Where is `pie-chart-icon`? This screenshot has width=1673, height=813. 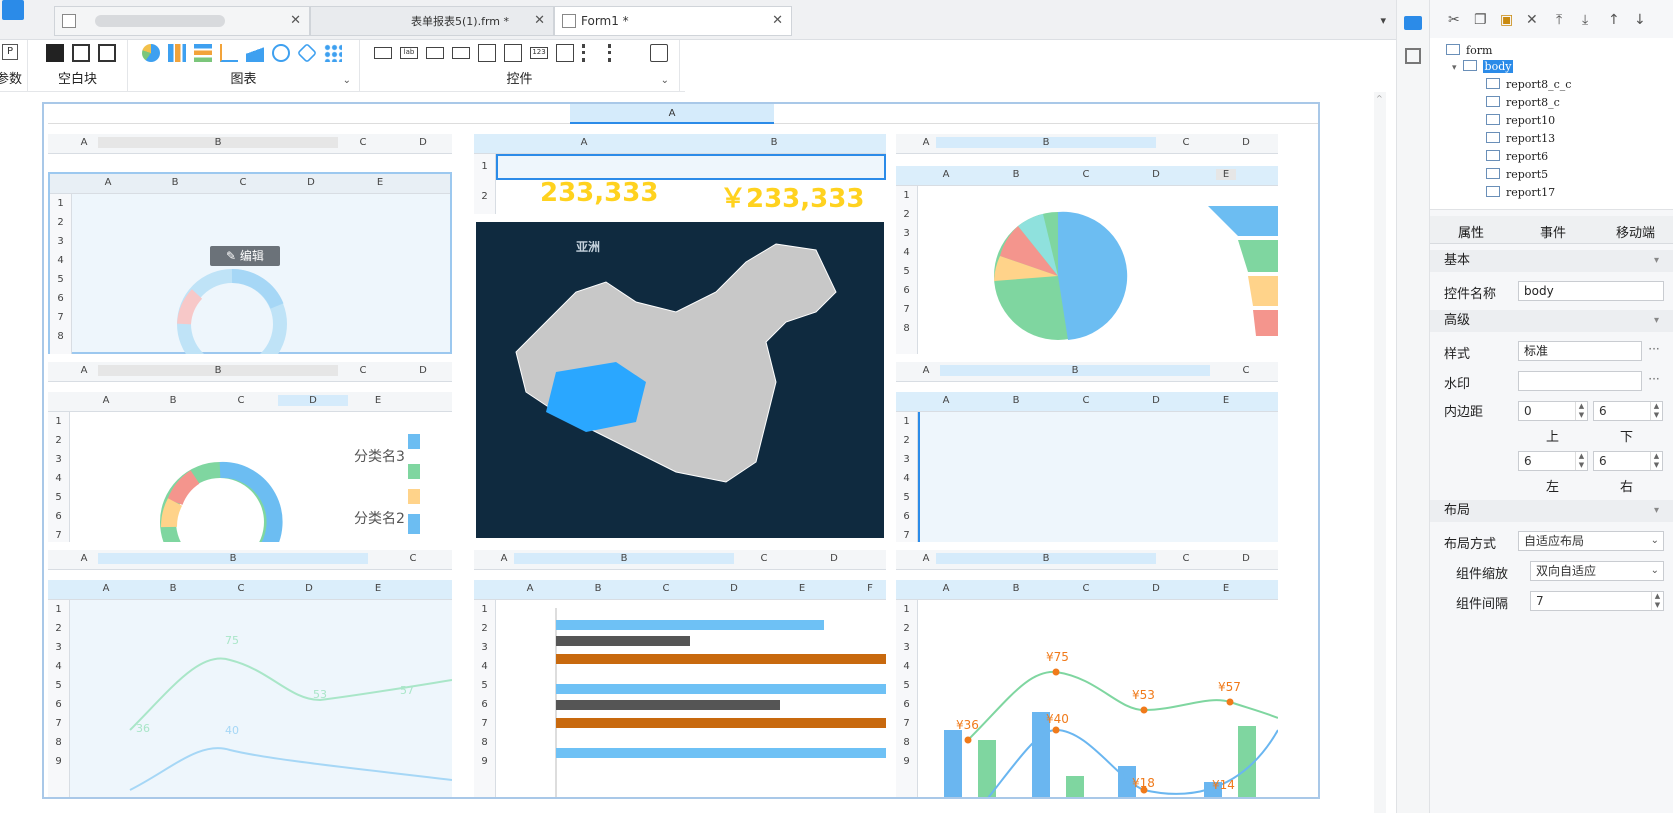 pie-chart-icon is located at coordinates (151, 53).